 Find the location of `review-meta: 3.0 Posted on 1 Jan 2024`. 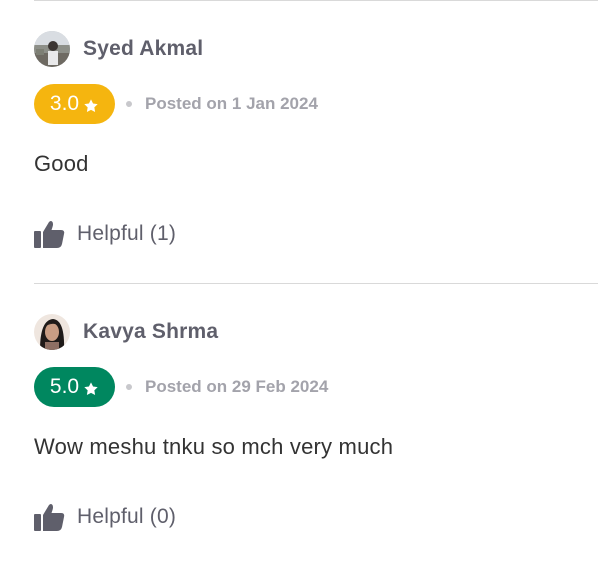

review-meta: 3.0 Posted on 1 Jan 2024 is located at coordinates (316, 104).